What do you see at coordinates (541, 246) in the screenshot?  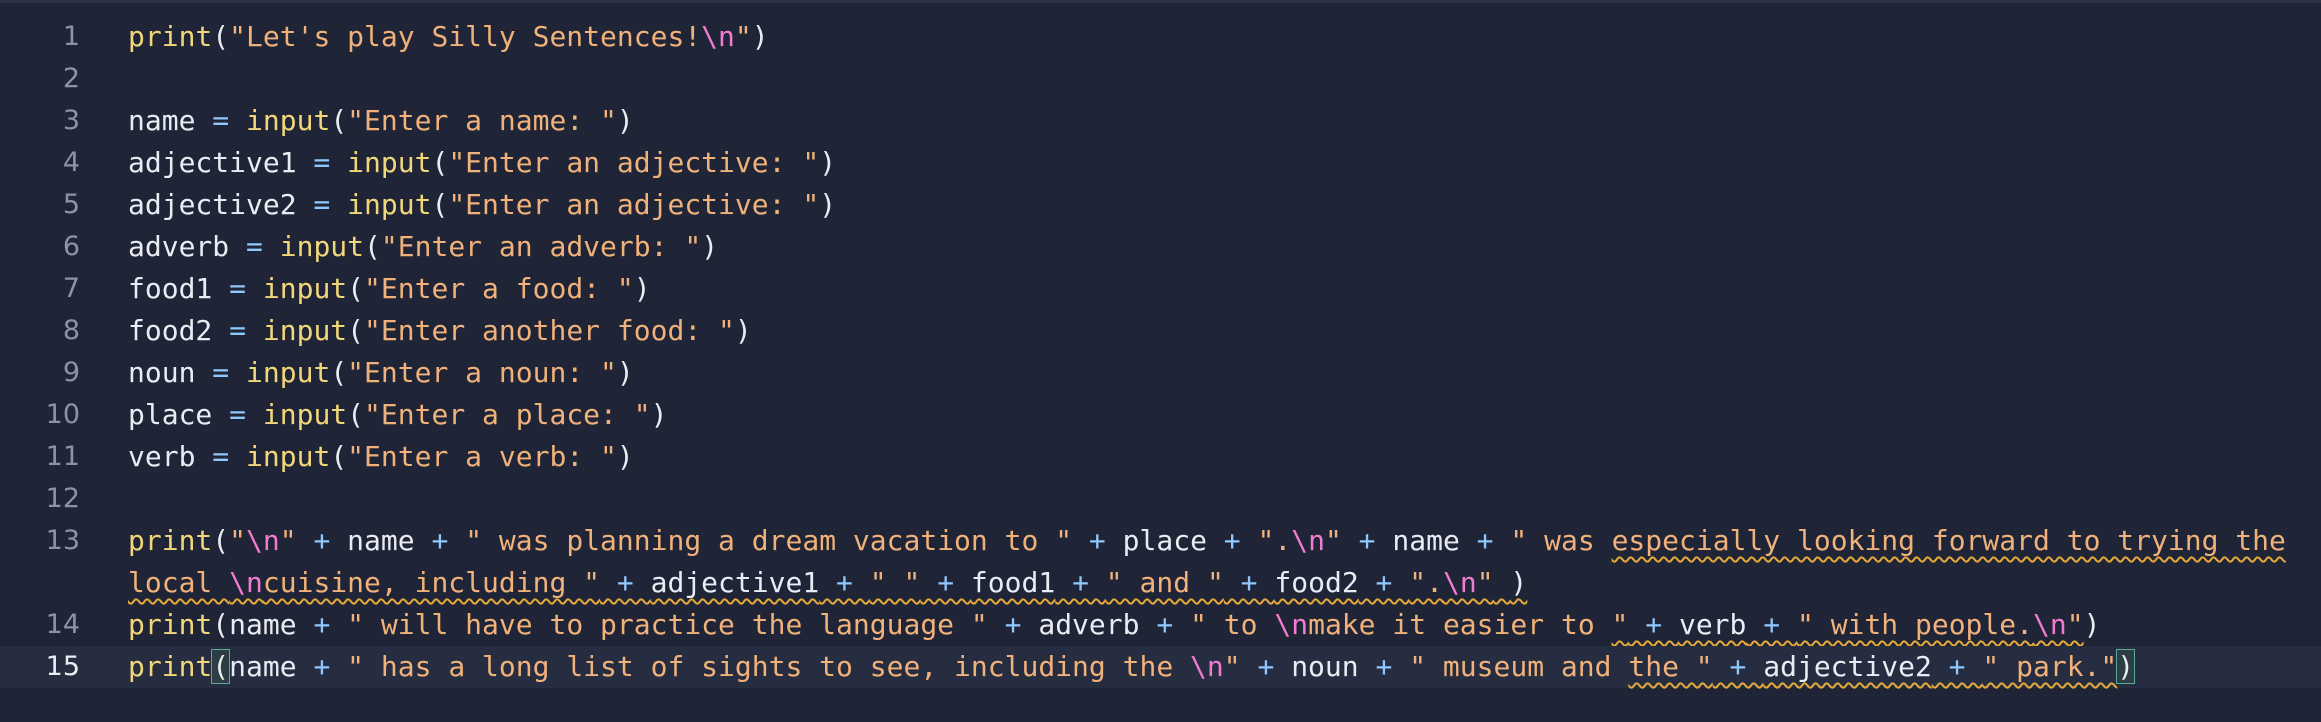 I see `token-string: "Enter an adverb: "` at bounding box center [541, 246].